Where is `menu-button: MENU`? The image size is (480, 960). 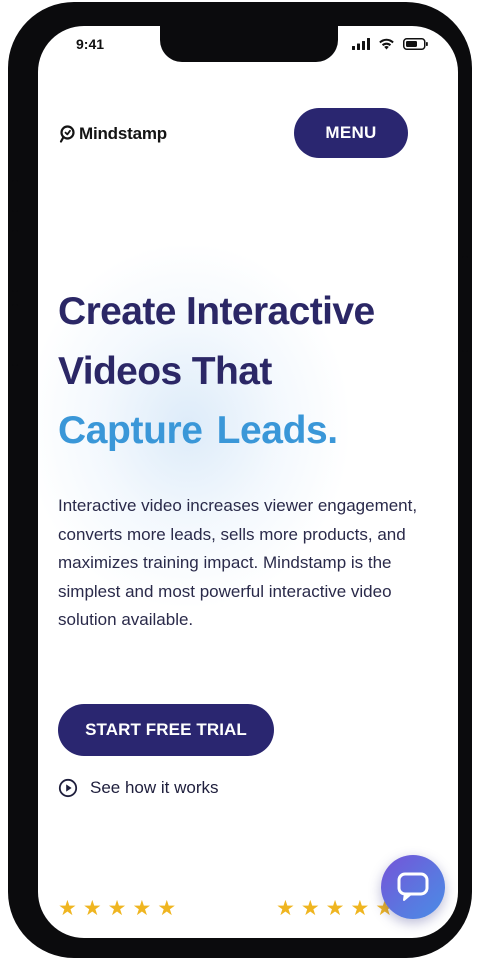 menu-button: MENU is located at coordinates (351, 133).